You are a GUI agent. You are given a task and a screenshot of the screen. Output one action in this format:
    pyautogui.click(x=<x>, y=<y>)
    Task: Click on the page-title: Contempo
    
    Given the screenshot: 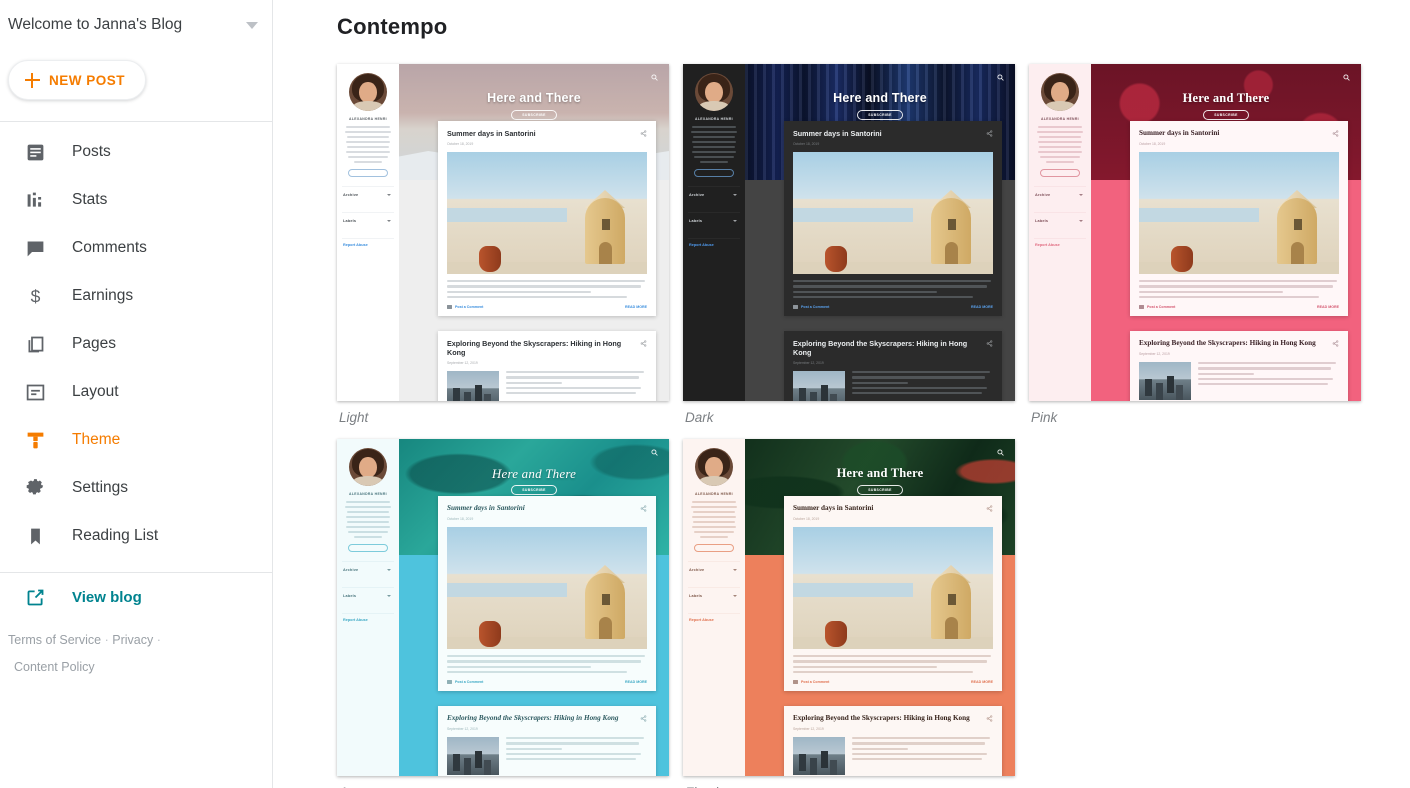 What is the action you would take?
    pyautogui.click(x=392, y=26)
    